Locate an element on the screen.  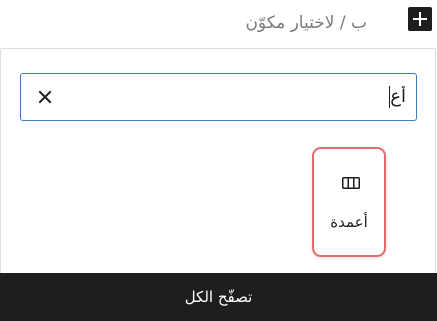
plus-icon is located at coordinates (420, 19).